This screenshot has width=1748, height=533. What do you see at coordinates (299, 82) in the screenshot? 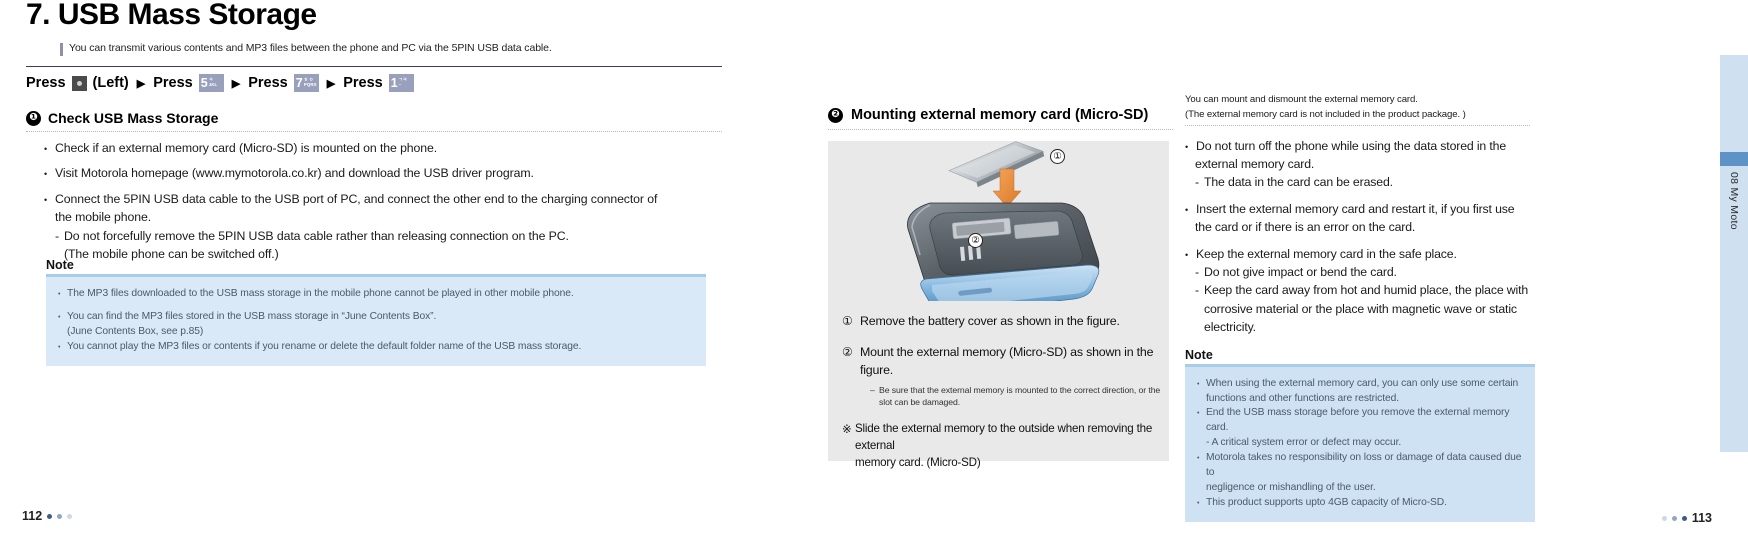
I see `key-7-digit: 7` at bounding box center [299, 82].